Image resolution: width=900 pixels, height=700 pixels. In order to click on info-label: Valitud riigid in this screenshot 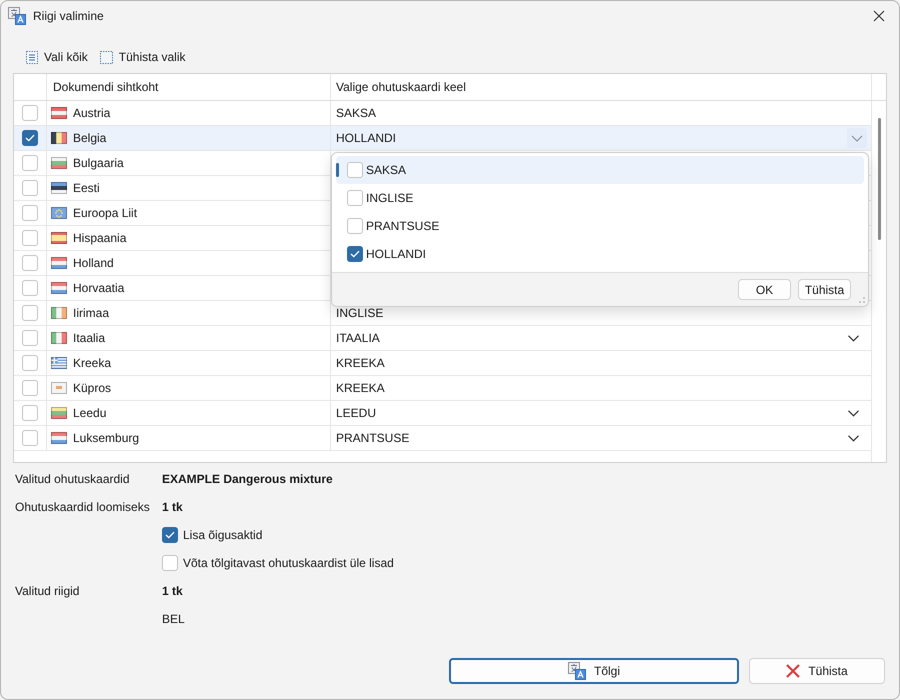, I will do `click(47, 591)`.